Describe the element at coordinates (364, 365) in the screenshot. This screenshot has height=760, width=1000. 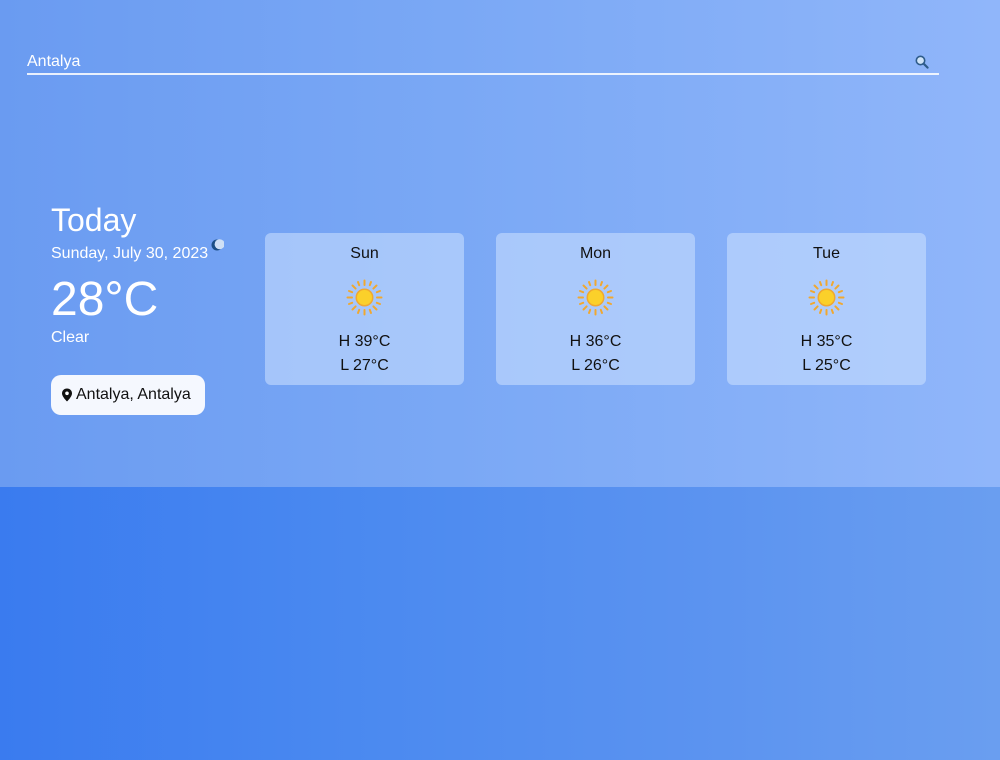
I see `forecast-low: L 27°C` at that location.